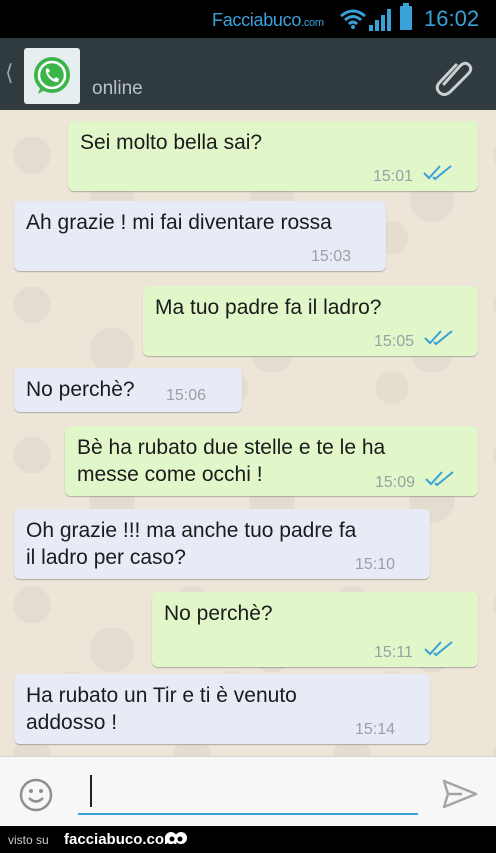  I want to click on message-input, so click(248, 794).